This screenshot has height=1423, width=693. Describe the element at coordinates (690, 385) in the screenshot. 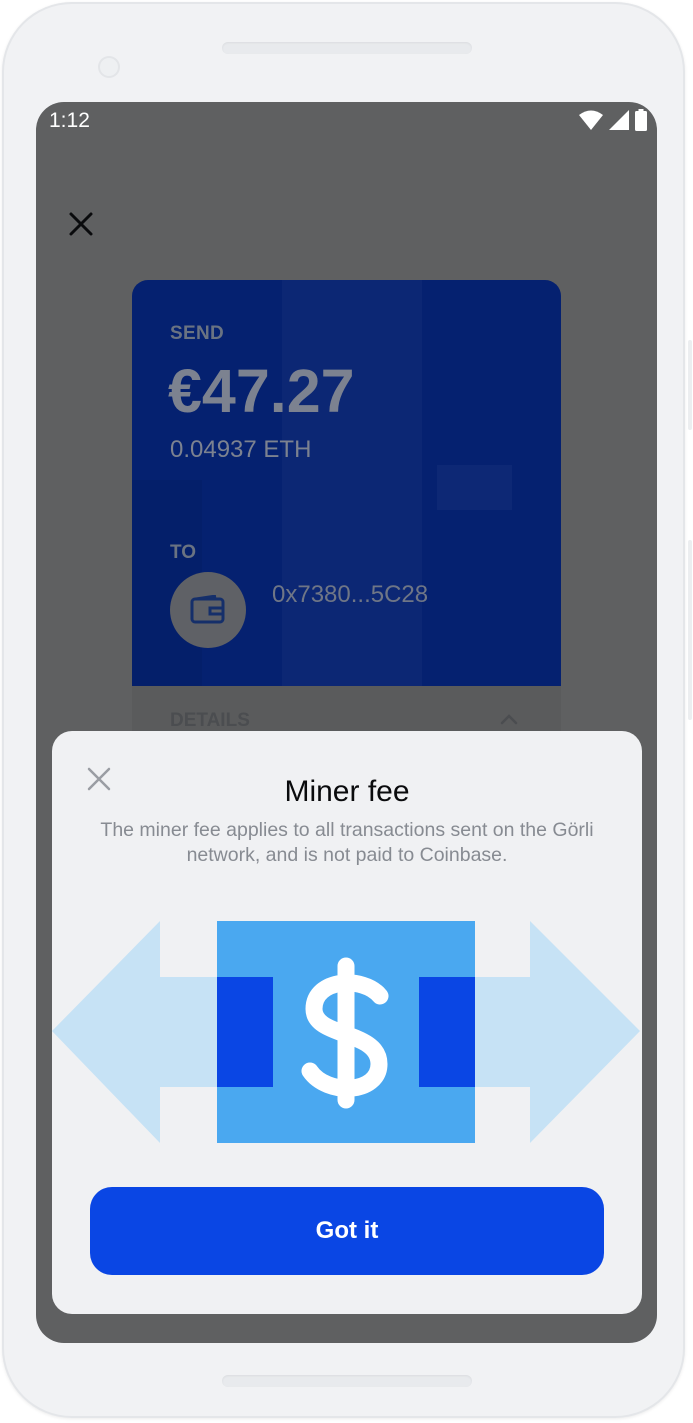

I see `power-button` at that location.